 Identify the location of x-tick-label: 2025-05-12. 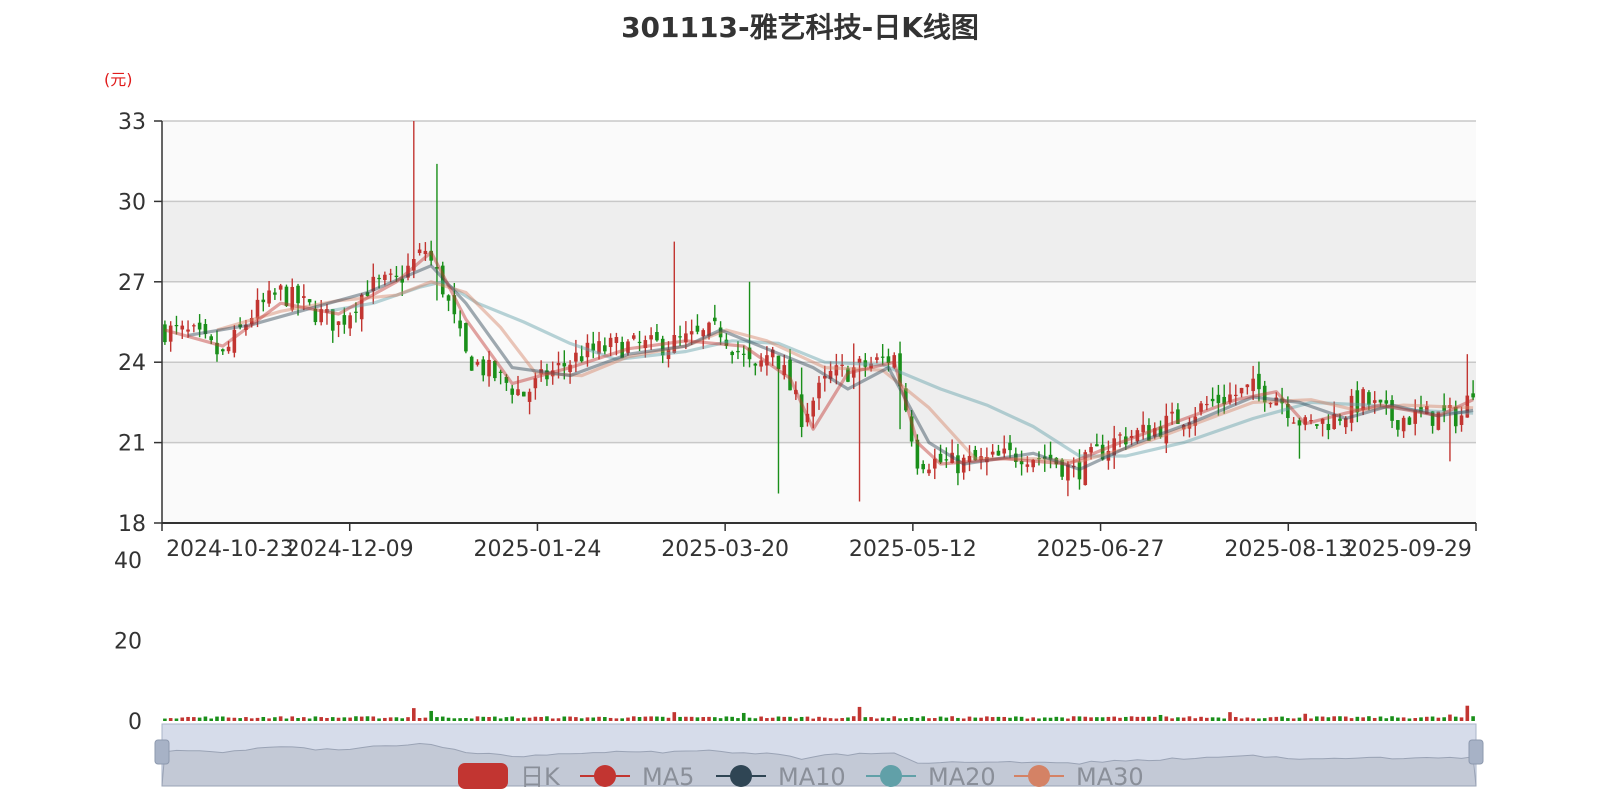
(913, 549).